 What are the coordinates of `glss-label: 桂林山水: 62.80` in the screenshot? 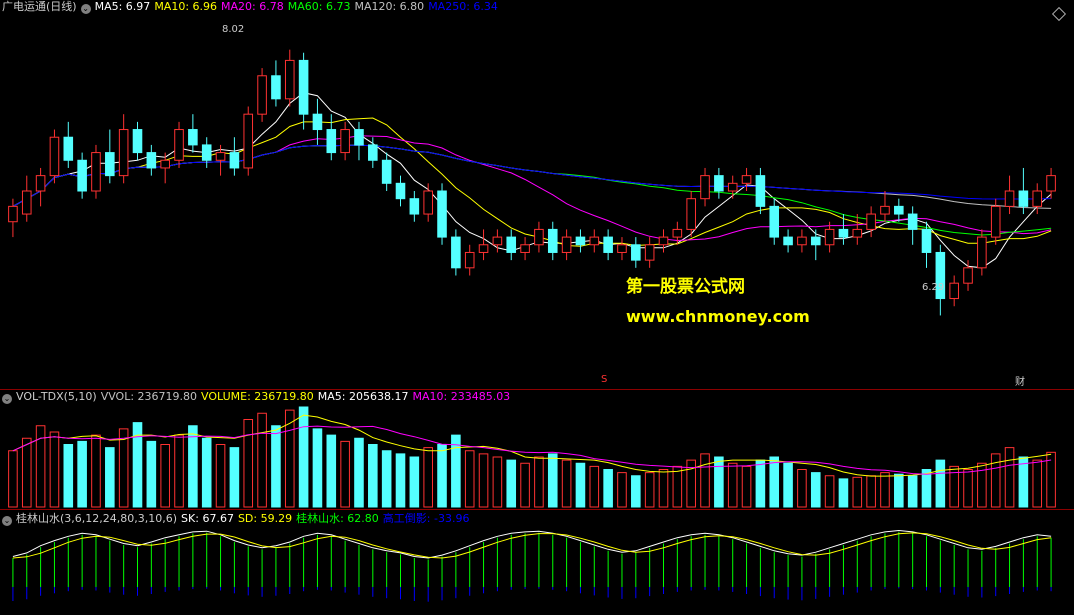 It's located at (337, 518).